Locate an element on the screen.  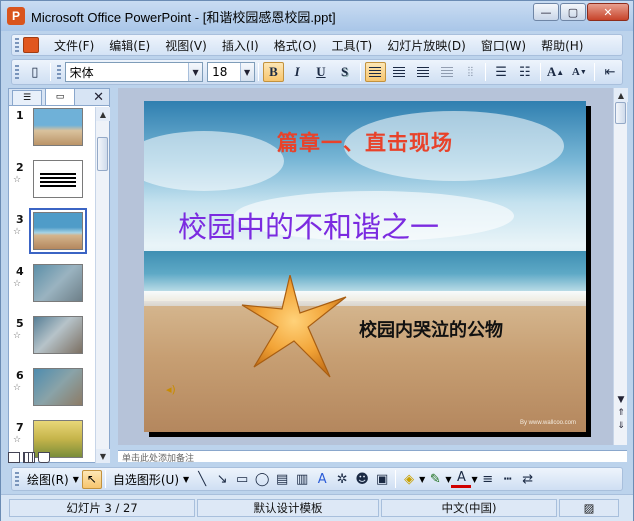
slide-thumbnail-item: 6 ☆ is located at coordinates (52, 390).